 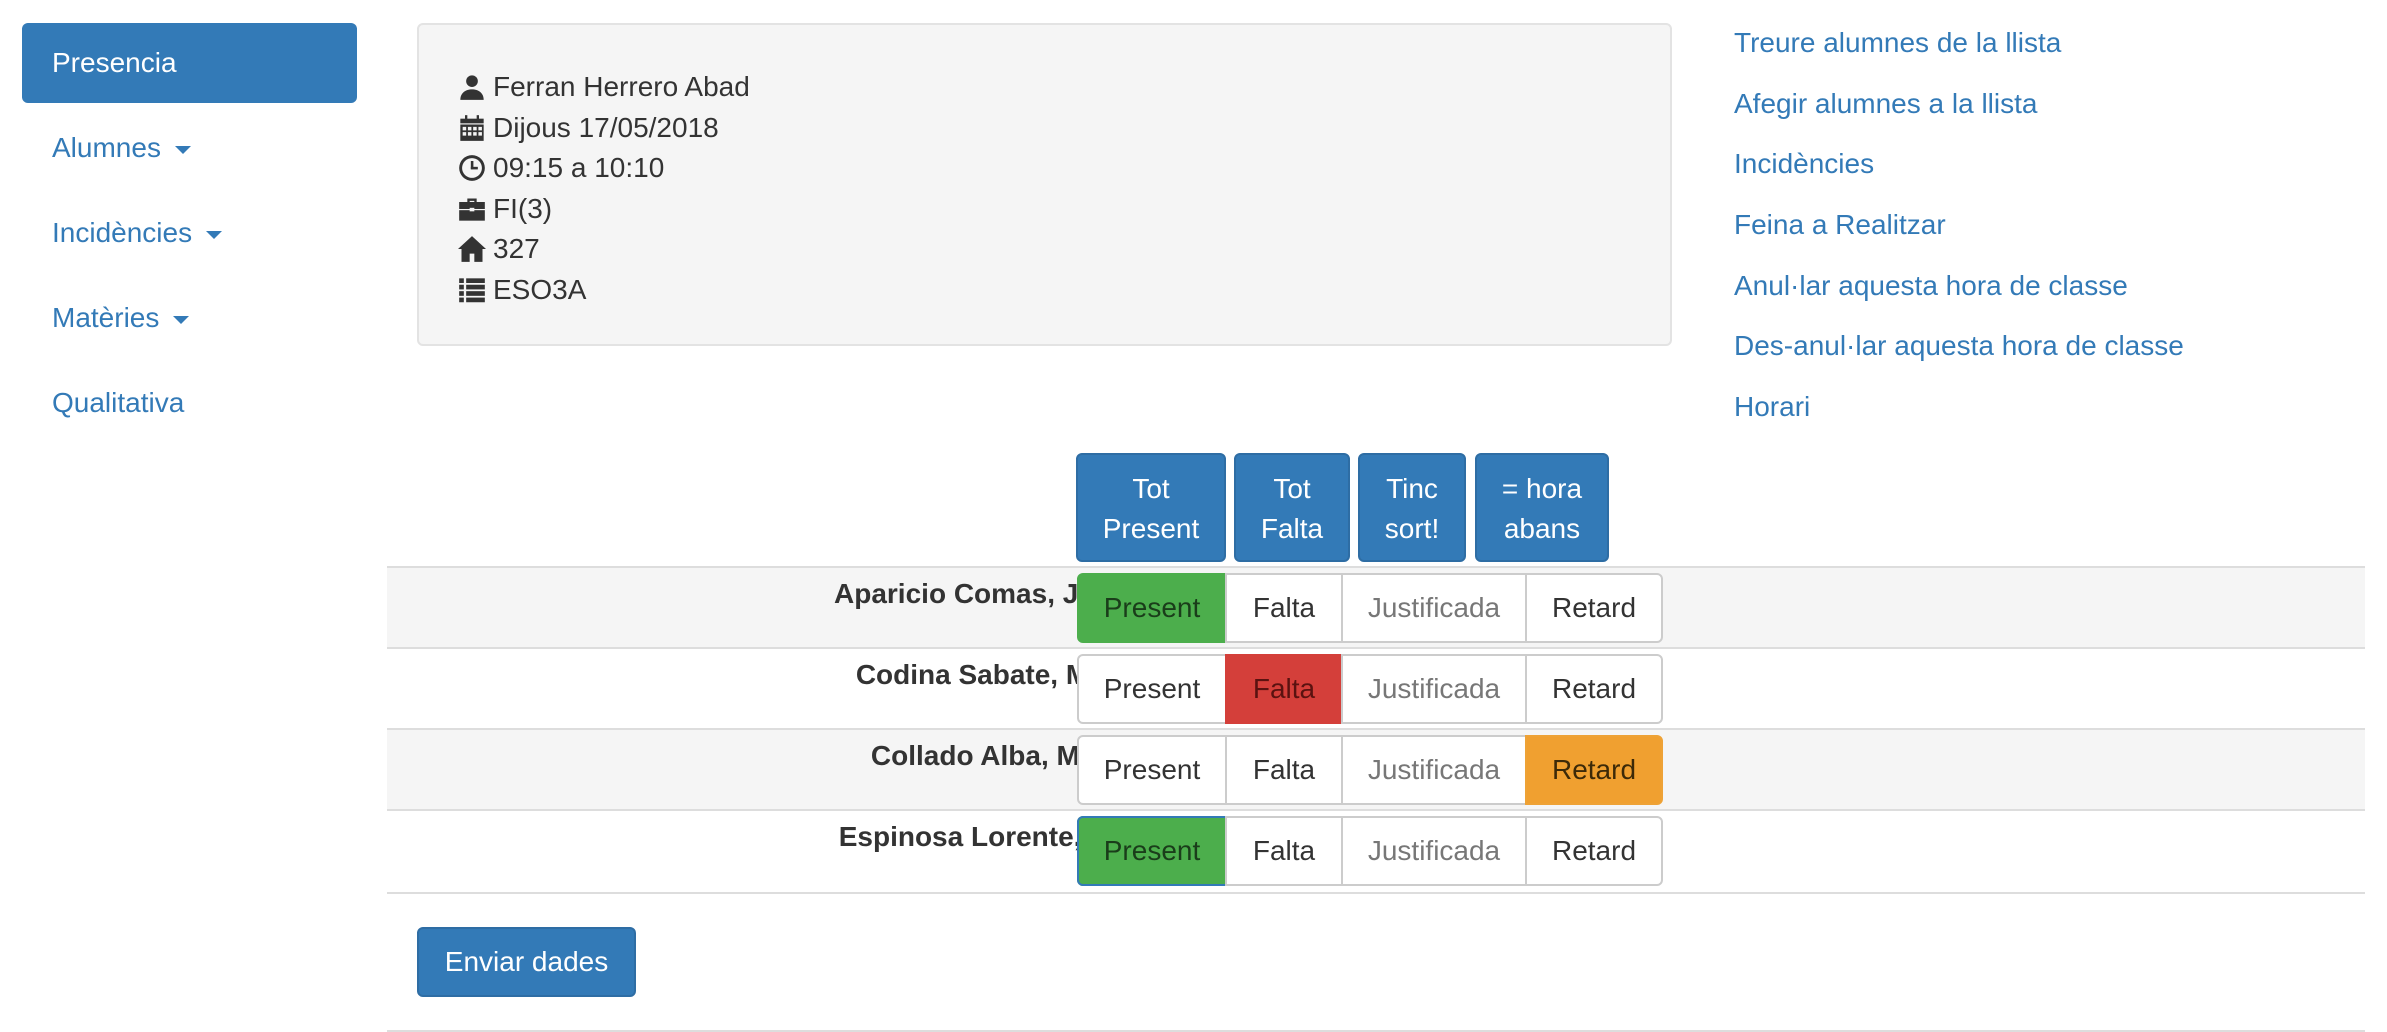 What do you see at coordinates (1959, 170) in the screenshot?
I see `link-incidences: Incidències` at bounding box center [1959, 170].